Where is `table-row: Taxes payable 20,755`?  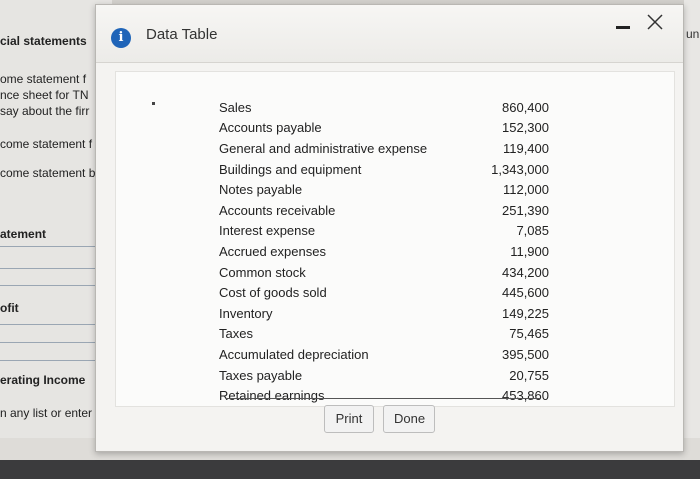
table-row: Taxes payable 20,755 is located at coordinates (384, 375).